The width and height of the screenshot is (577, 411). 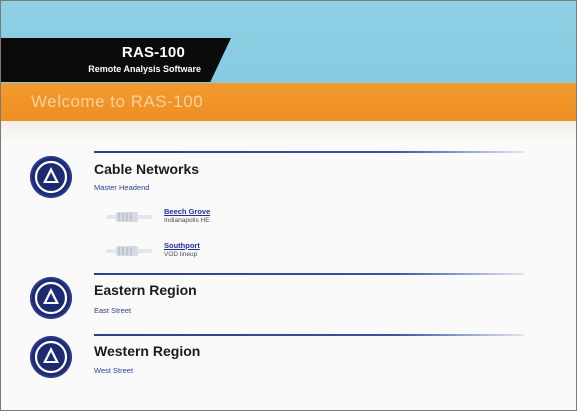 I want to click on logo: RAS-100 Remote Analysis Software, so click(x=116, y=60).